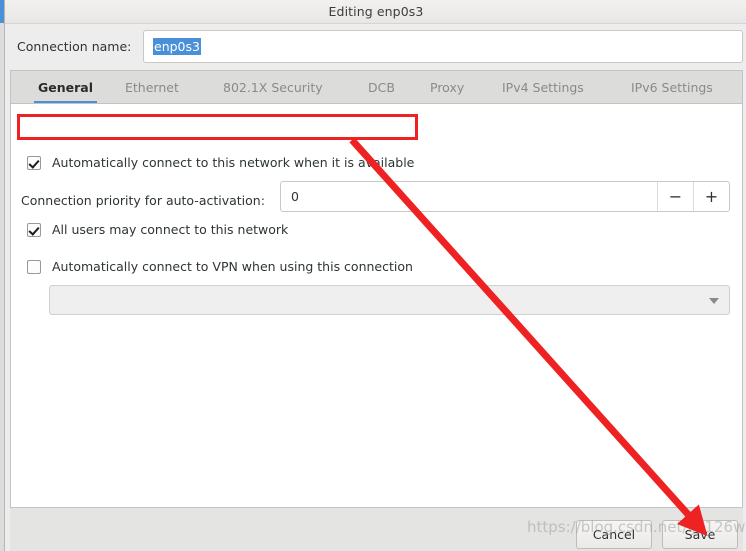  I want to click on connection-priority-spinner: 0 − +, so click(505, 196).